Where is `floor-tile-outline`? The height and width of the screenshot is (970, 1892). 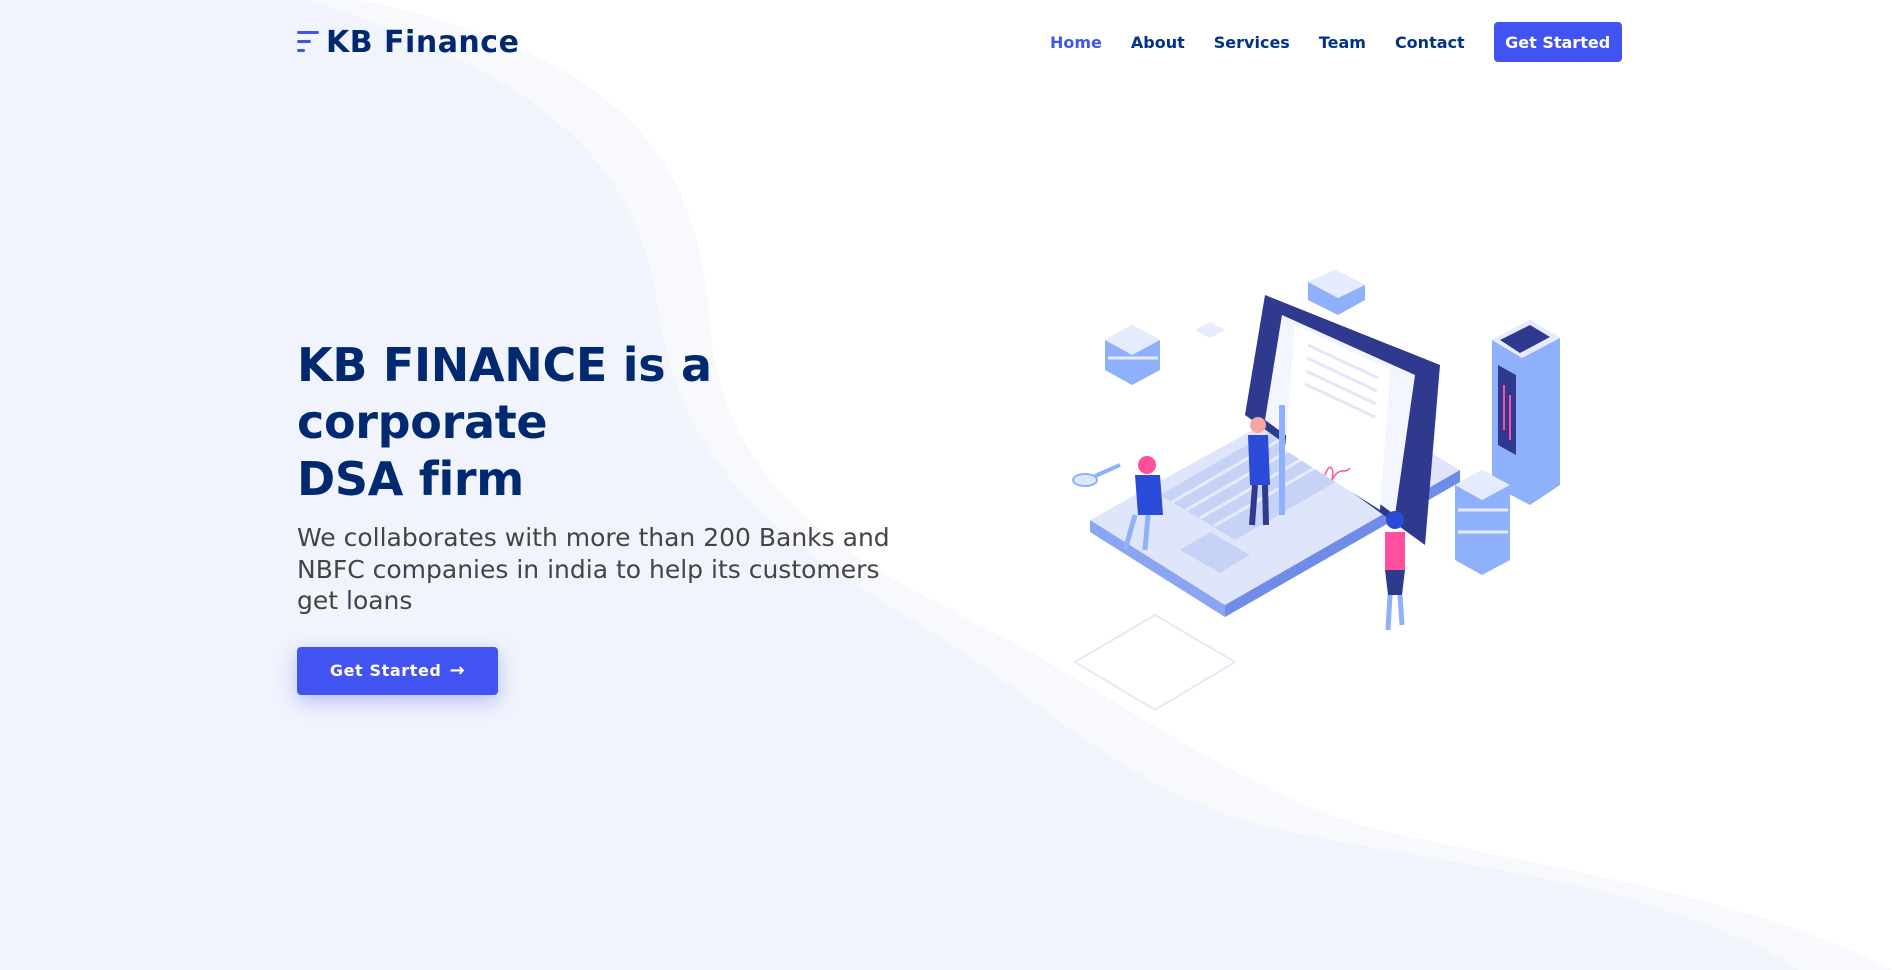 floor-tile-outline is located at coordinates (1155, 661).